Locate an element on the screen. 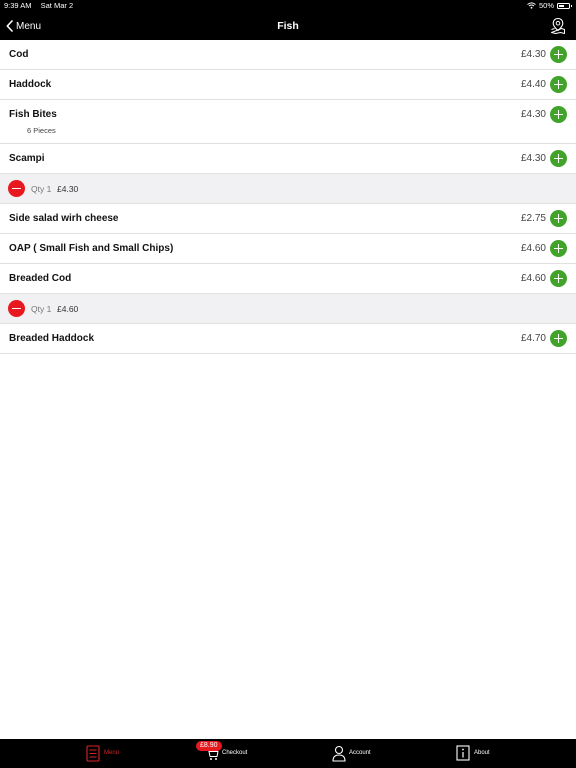 The width and height of the screenshot is (576, 768). item-price: £4.40 is located at coordinates (533, 84).